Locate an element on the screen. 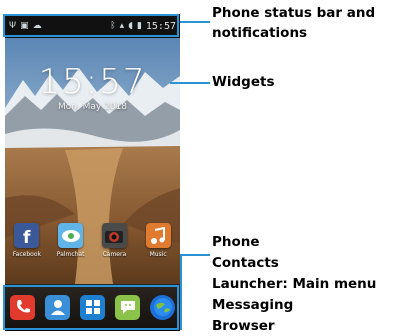  dock-callout-line is located at coordinates (195, 255).